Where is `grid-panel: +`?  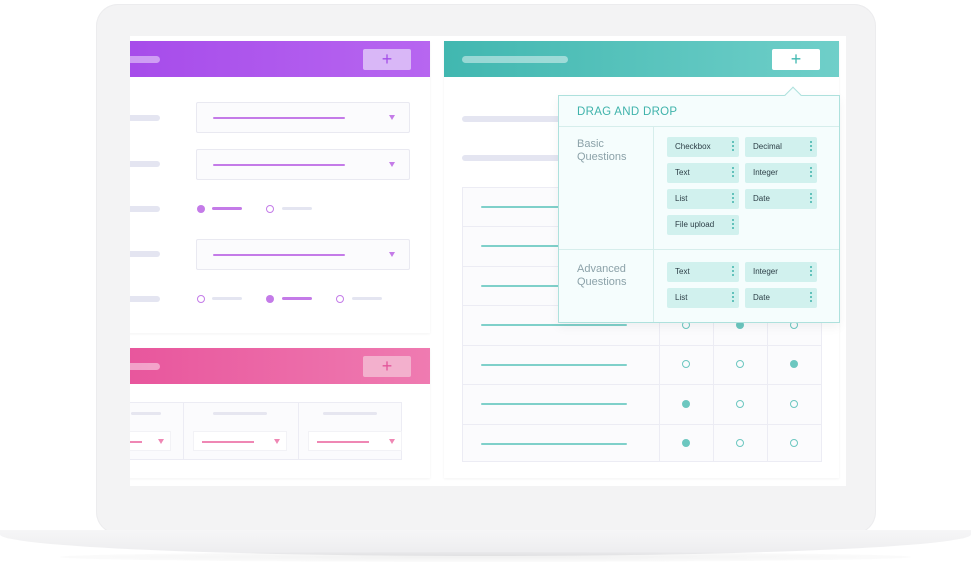 grid-panel: + is located at coordinates (280, 413).